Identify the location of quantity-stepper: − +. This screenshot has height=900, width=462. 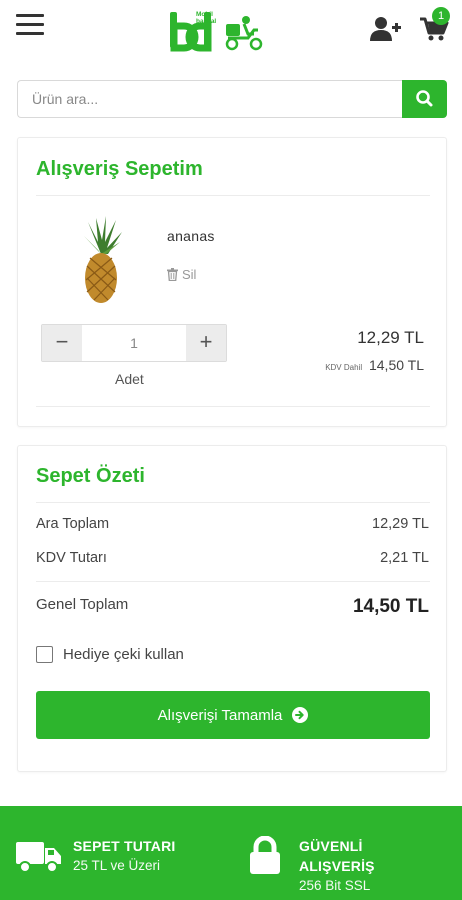
(134, 343).